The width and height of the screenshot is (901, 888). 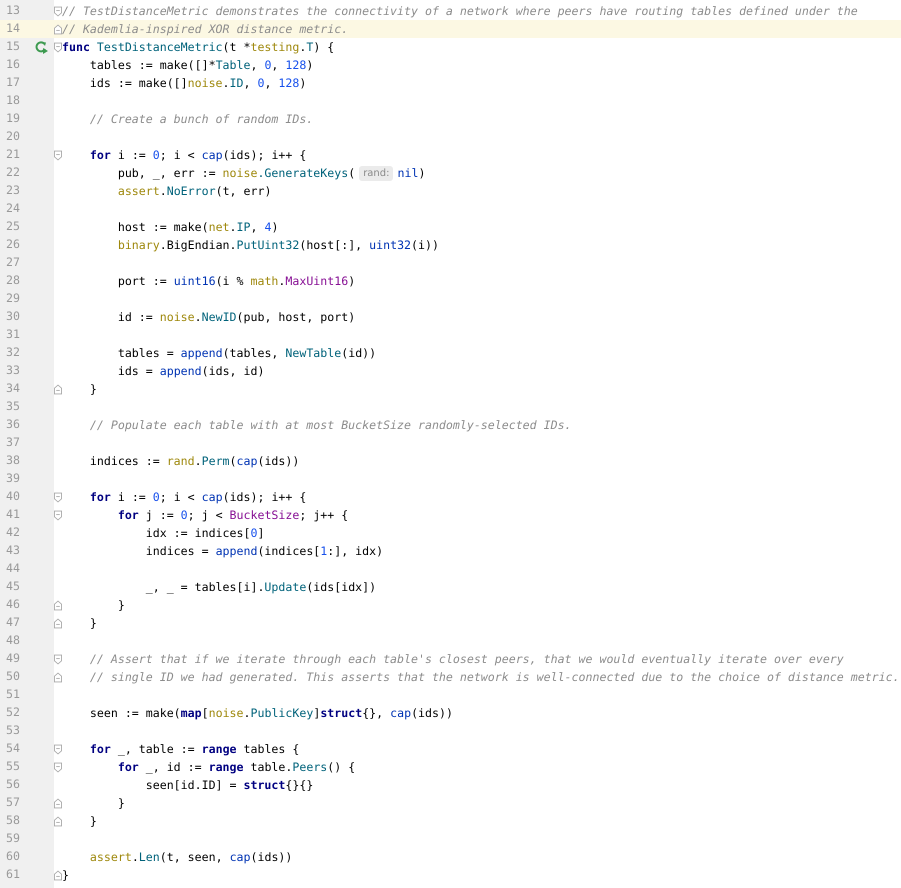 I want to click on line-number: 58, so click(x=13, y=821).